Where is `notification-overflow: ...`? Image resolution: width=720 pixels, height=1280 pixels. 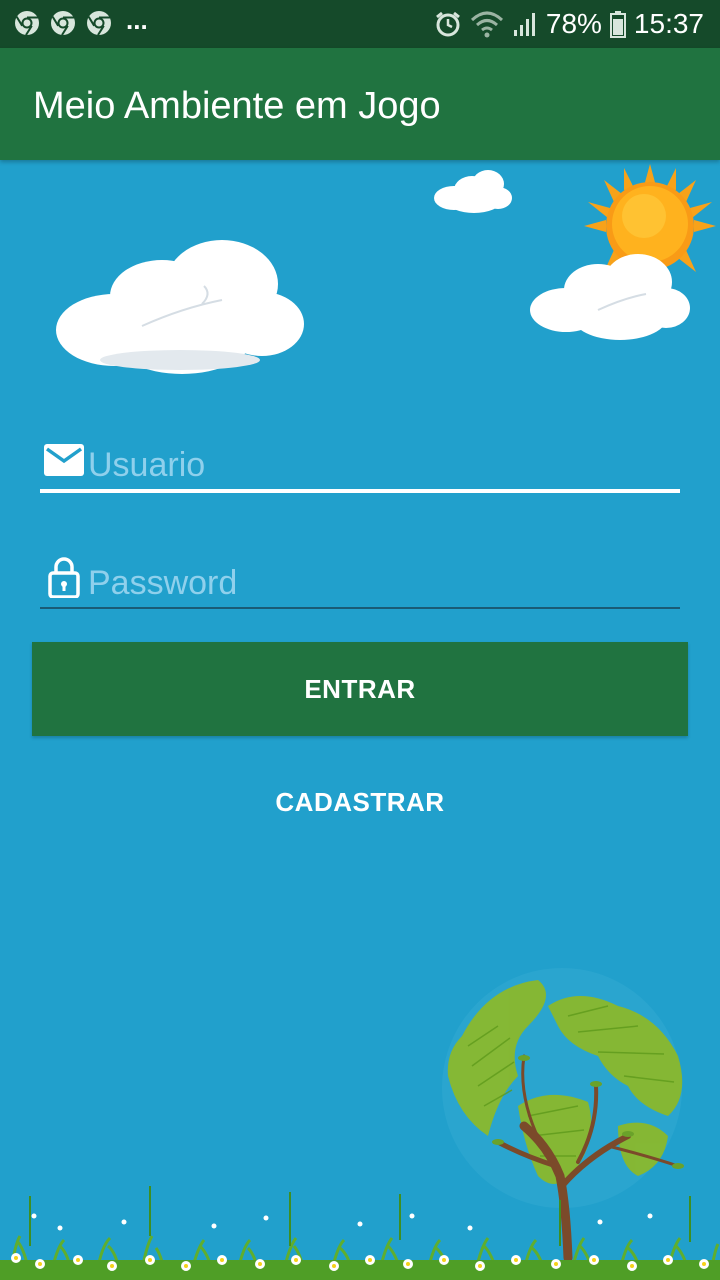
notification-overflow: ... is located at coordinates (137, 20).